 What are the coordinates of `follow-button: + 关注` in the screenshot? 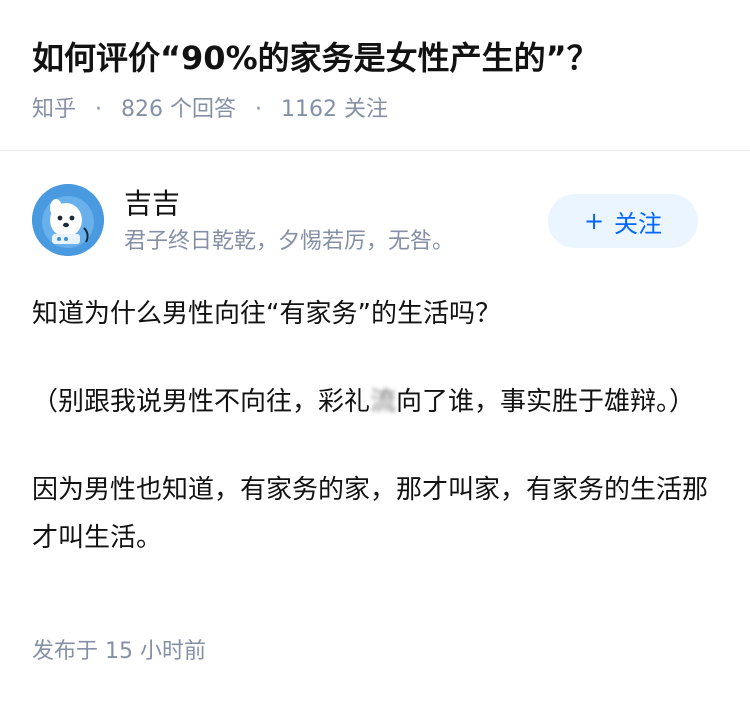 It's located at (623, 221).